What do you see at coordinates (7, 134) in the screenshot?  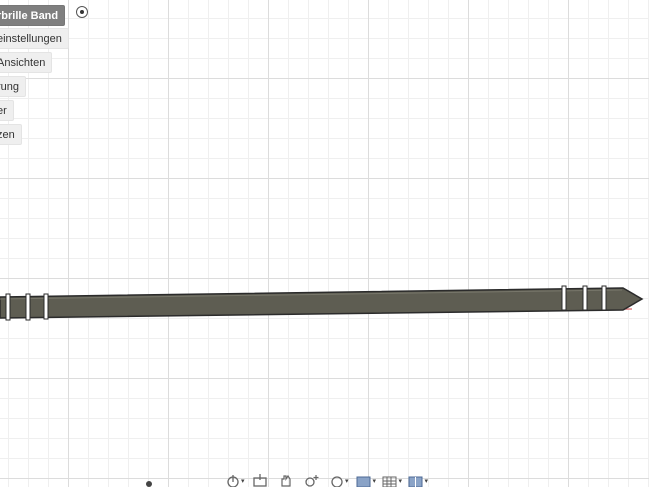 I see `browser-item-label: zen` at bounding box center [7, 134].